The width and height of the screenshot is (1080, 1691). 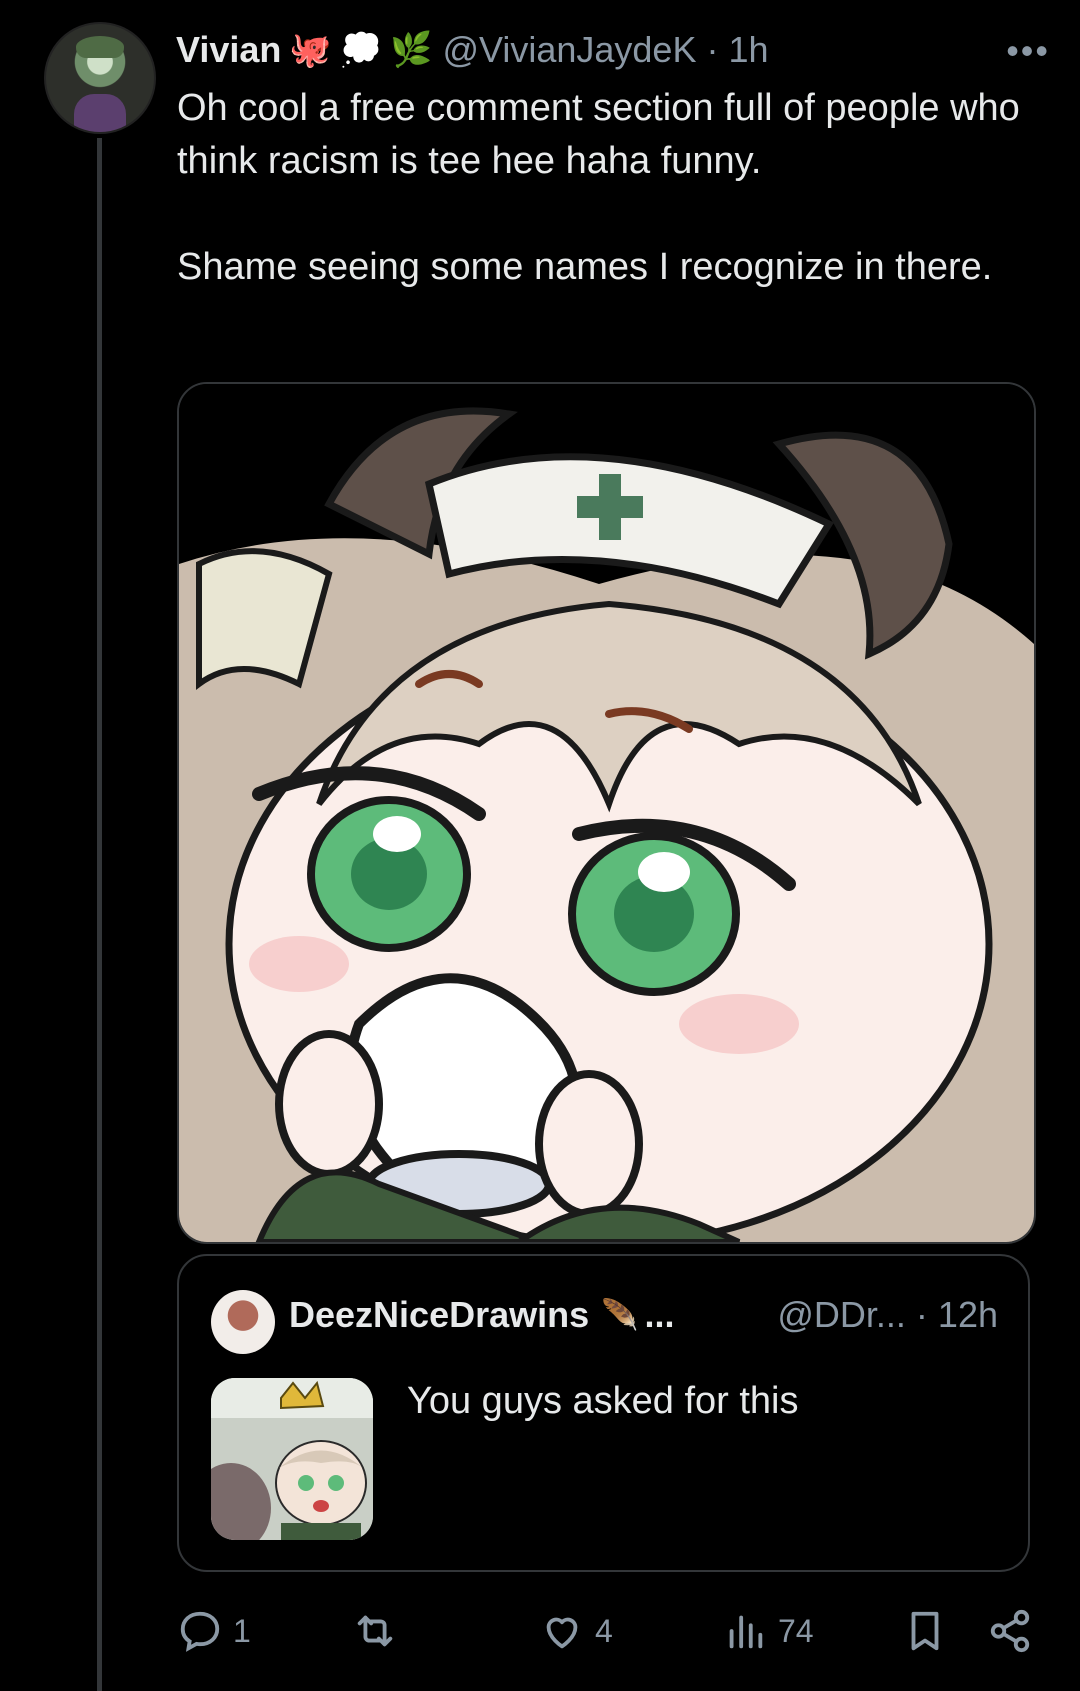 What do you see at coordinates (569, 50) in the screenshot?
I see `author-handle: @VivianJaydeK` at bounding box center [569, 50].